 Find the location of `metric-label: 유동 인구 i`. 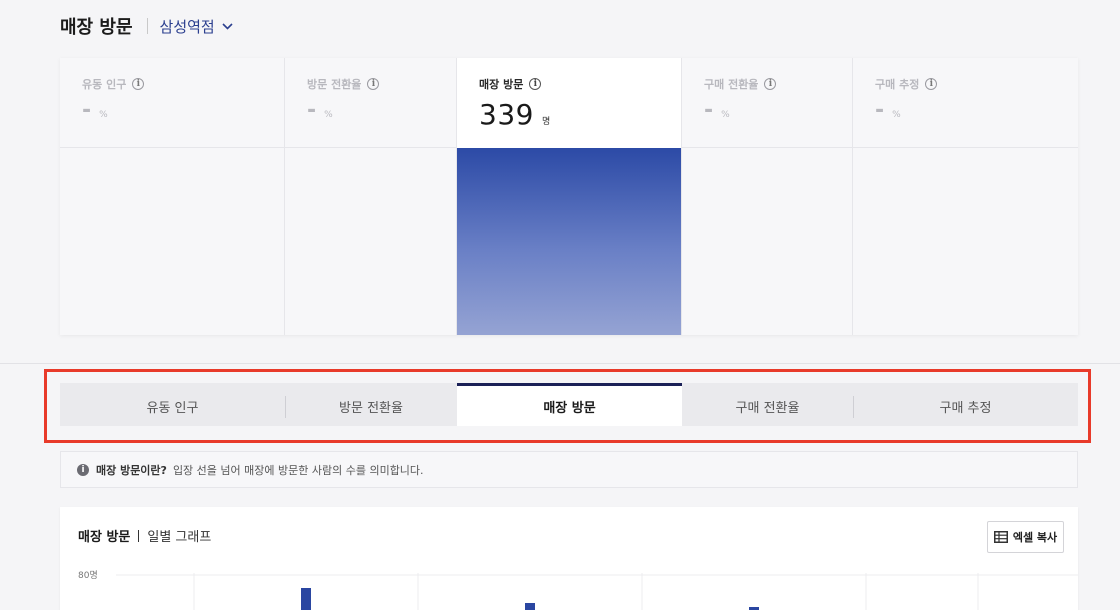

metric-label: 유동 인구 i is located at coordinates (183, 84).